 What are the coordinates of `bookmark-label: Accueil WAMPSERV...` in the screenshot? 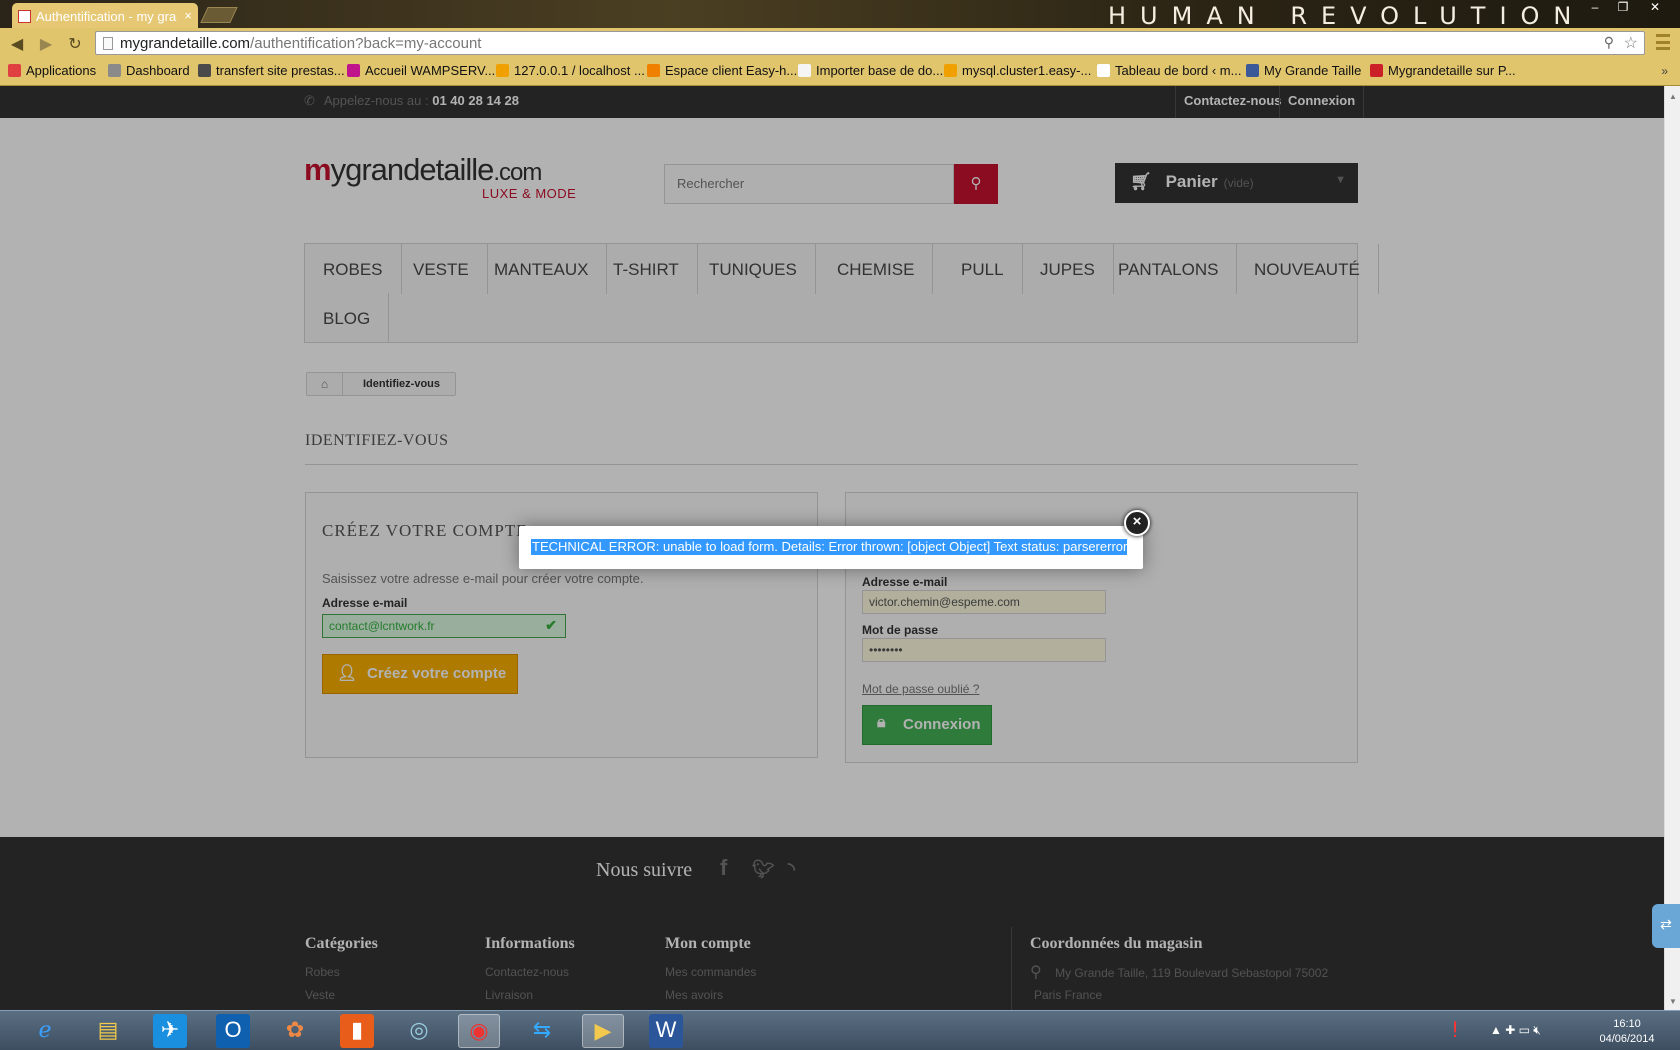 It's located at (430, 70).